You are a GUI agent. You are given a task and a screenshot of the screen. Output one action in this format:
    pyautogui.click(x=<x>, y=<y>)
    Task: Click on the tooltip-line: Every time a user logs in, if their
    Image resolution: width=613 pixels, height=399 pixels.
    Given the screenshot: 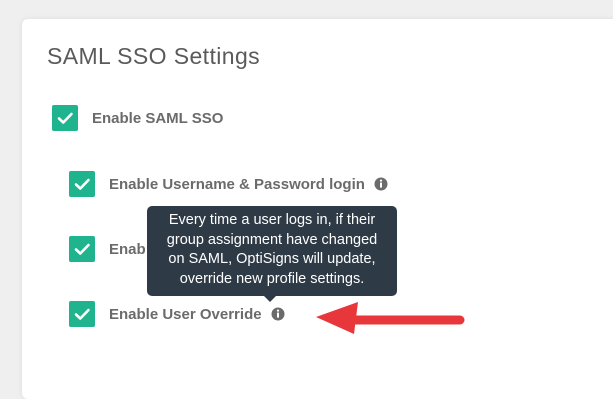 What is the action you would take?
    pyautogui.click(x=272, y=220)
    